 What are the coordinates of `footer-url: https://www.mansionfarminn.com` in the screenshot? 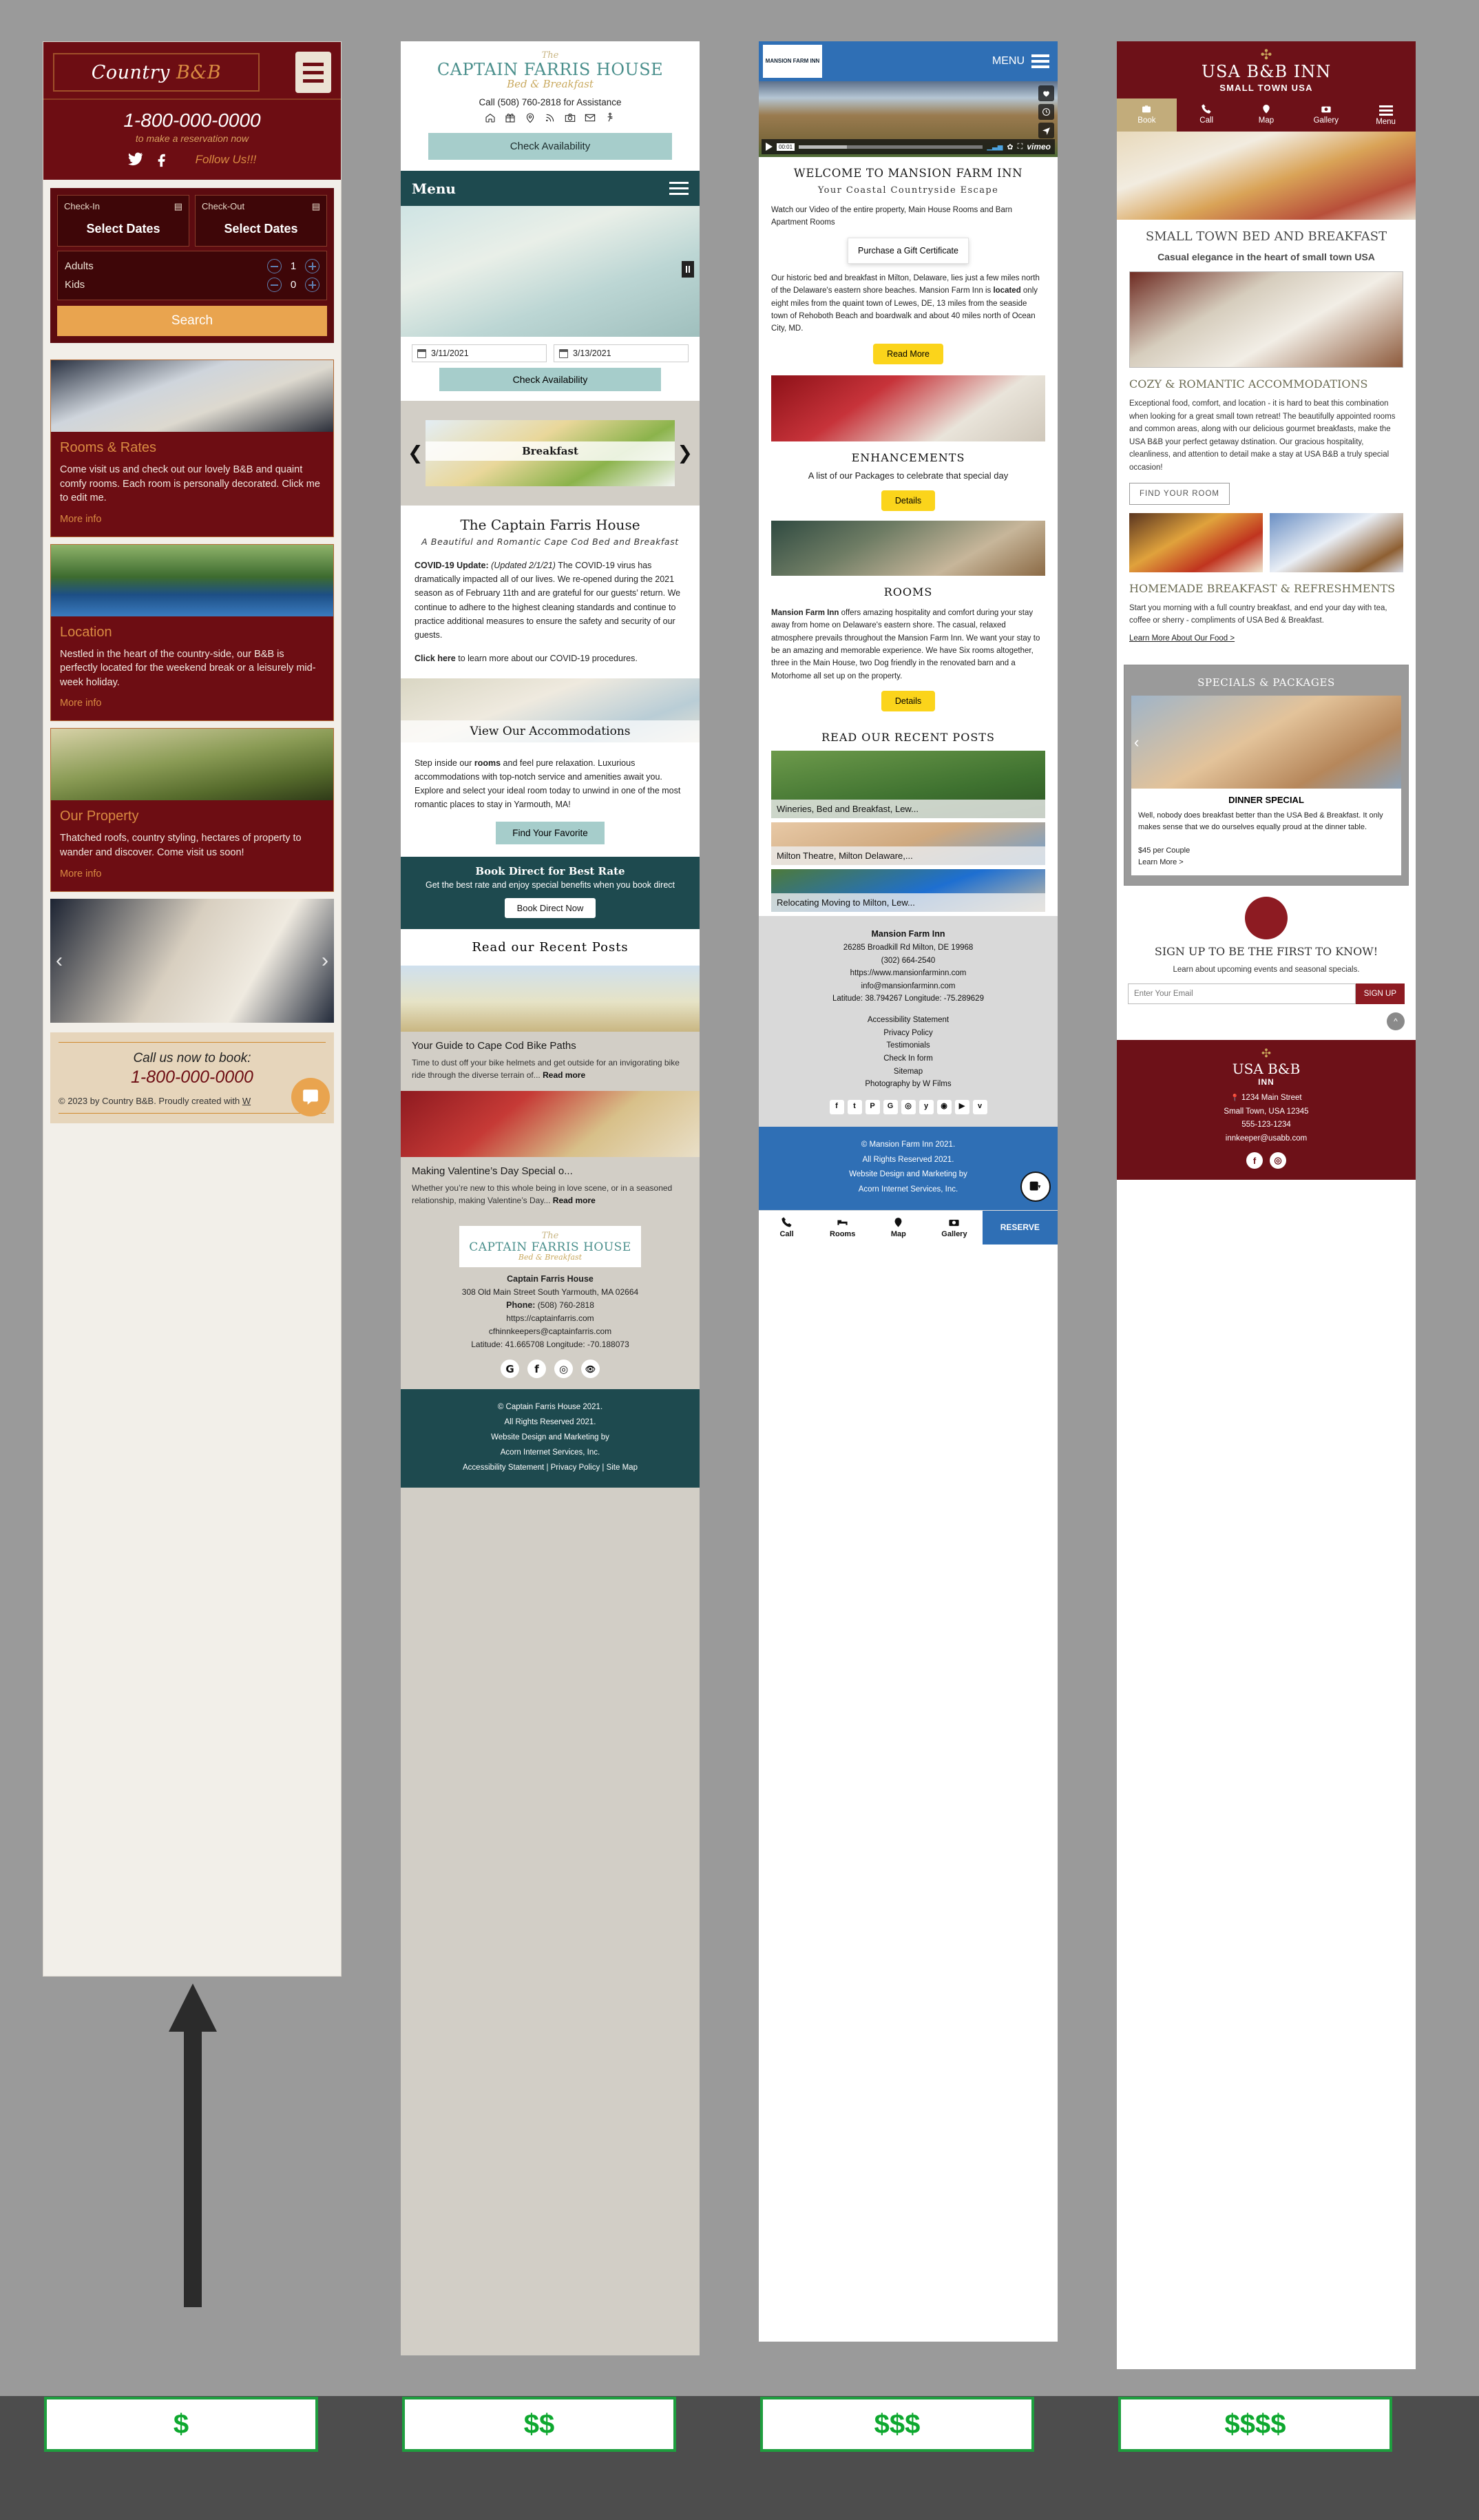 It's located at (908, 973).